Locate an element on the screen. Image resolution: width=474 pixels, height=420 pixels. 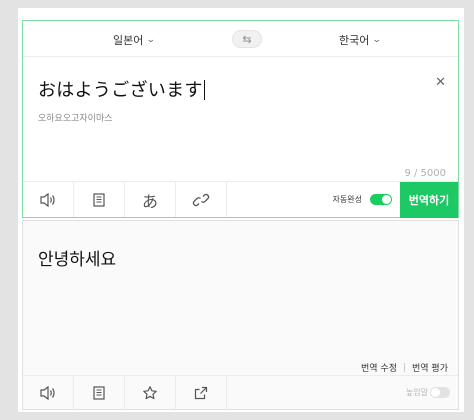
translation-text: 안녕하세요 is located at coordinates (77, 260).